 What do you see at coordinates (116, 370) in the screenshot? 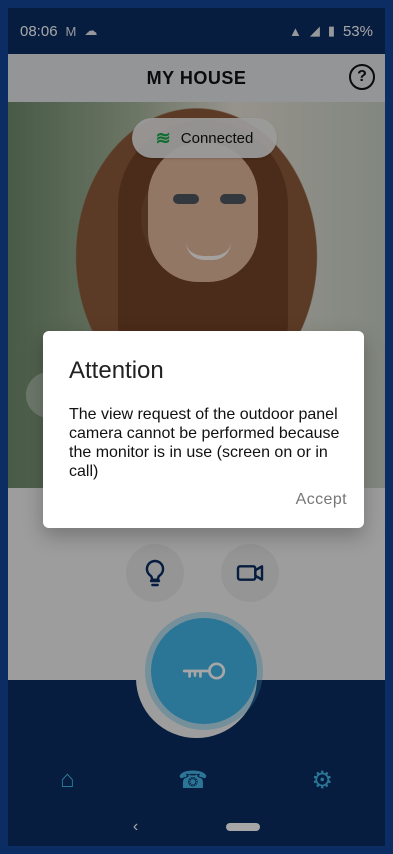
I see `dialog-title: Attention` at bounding box center [116, 370].